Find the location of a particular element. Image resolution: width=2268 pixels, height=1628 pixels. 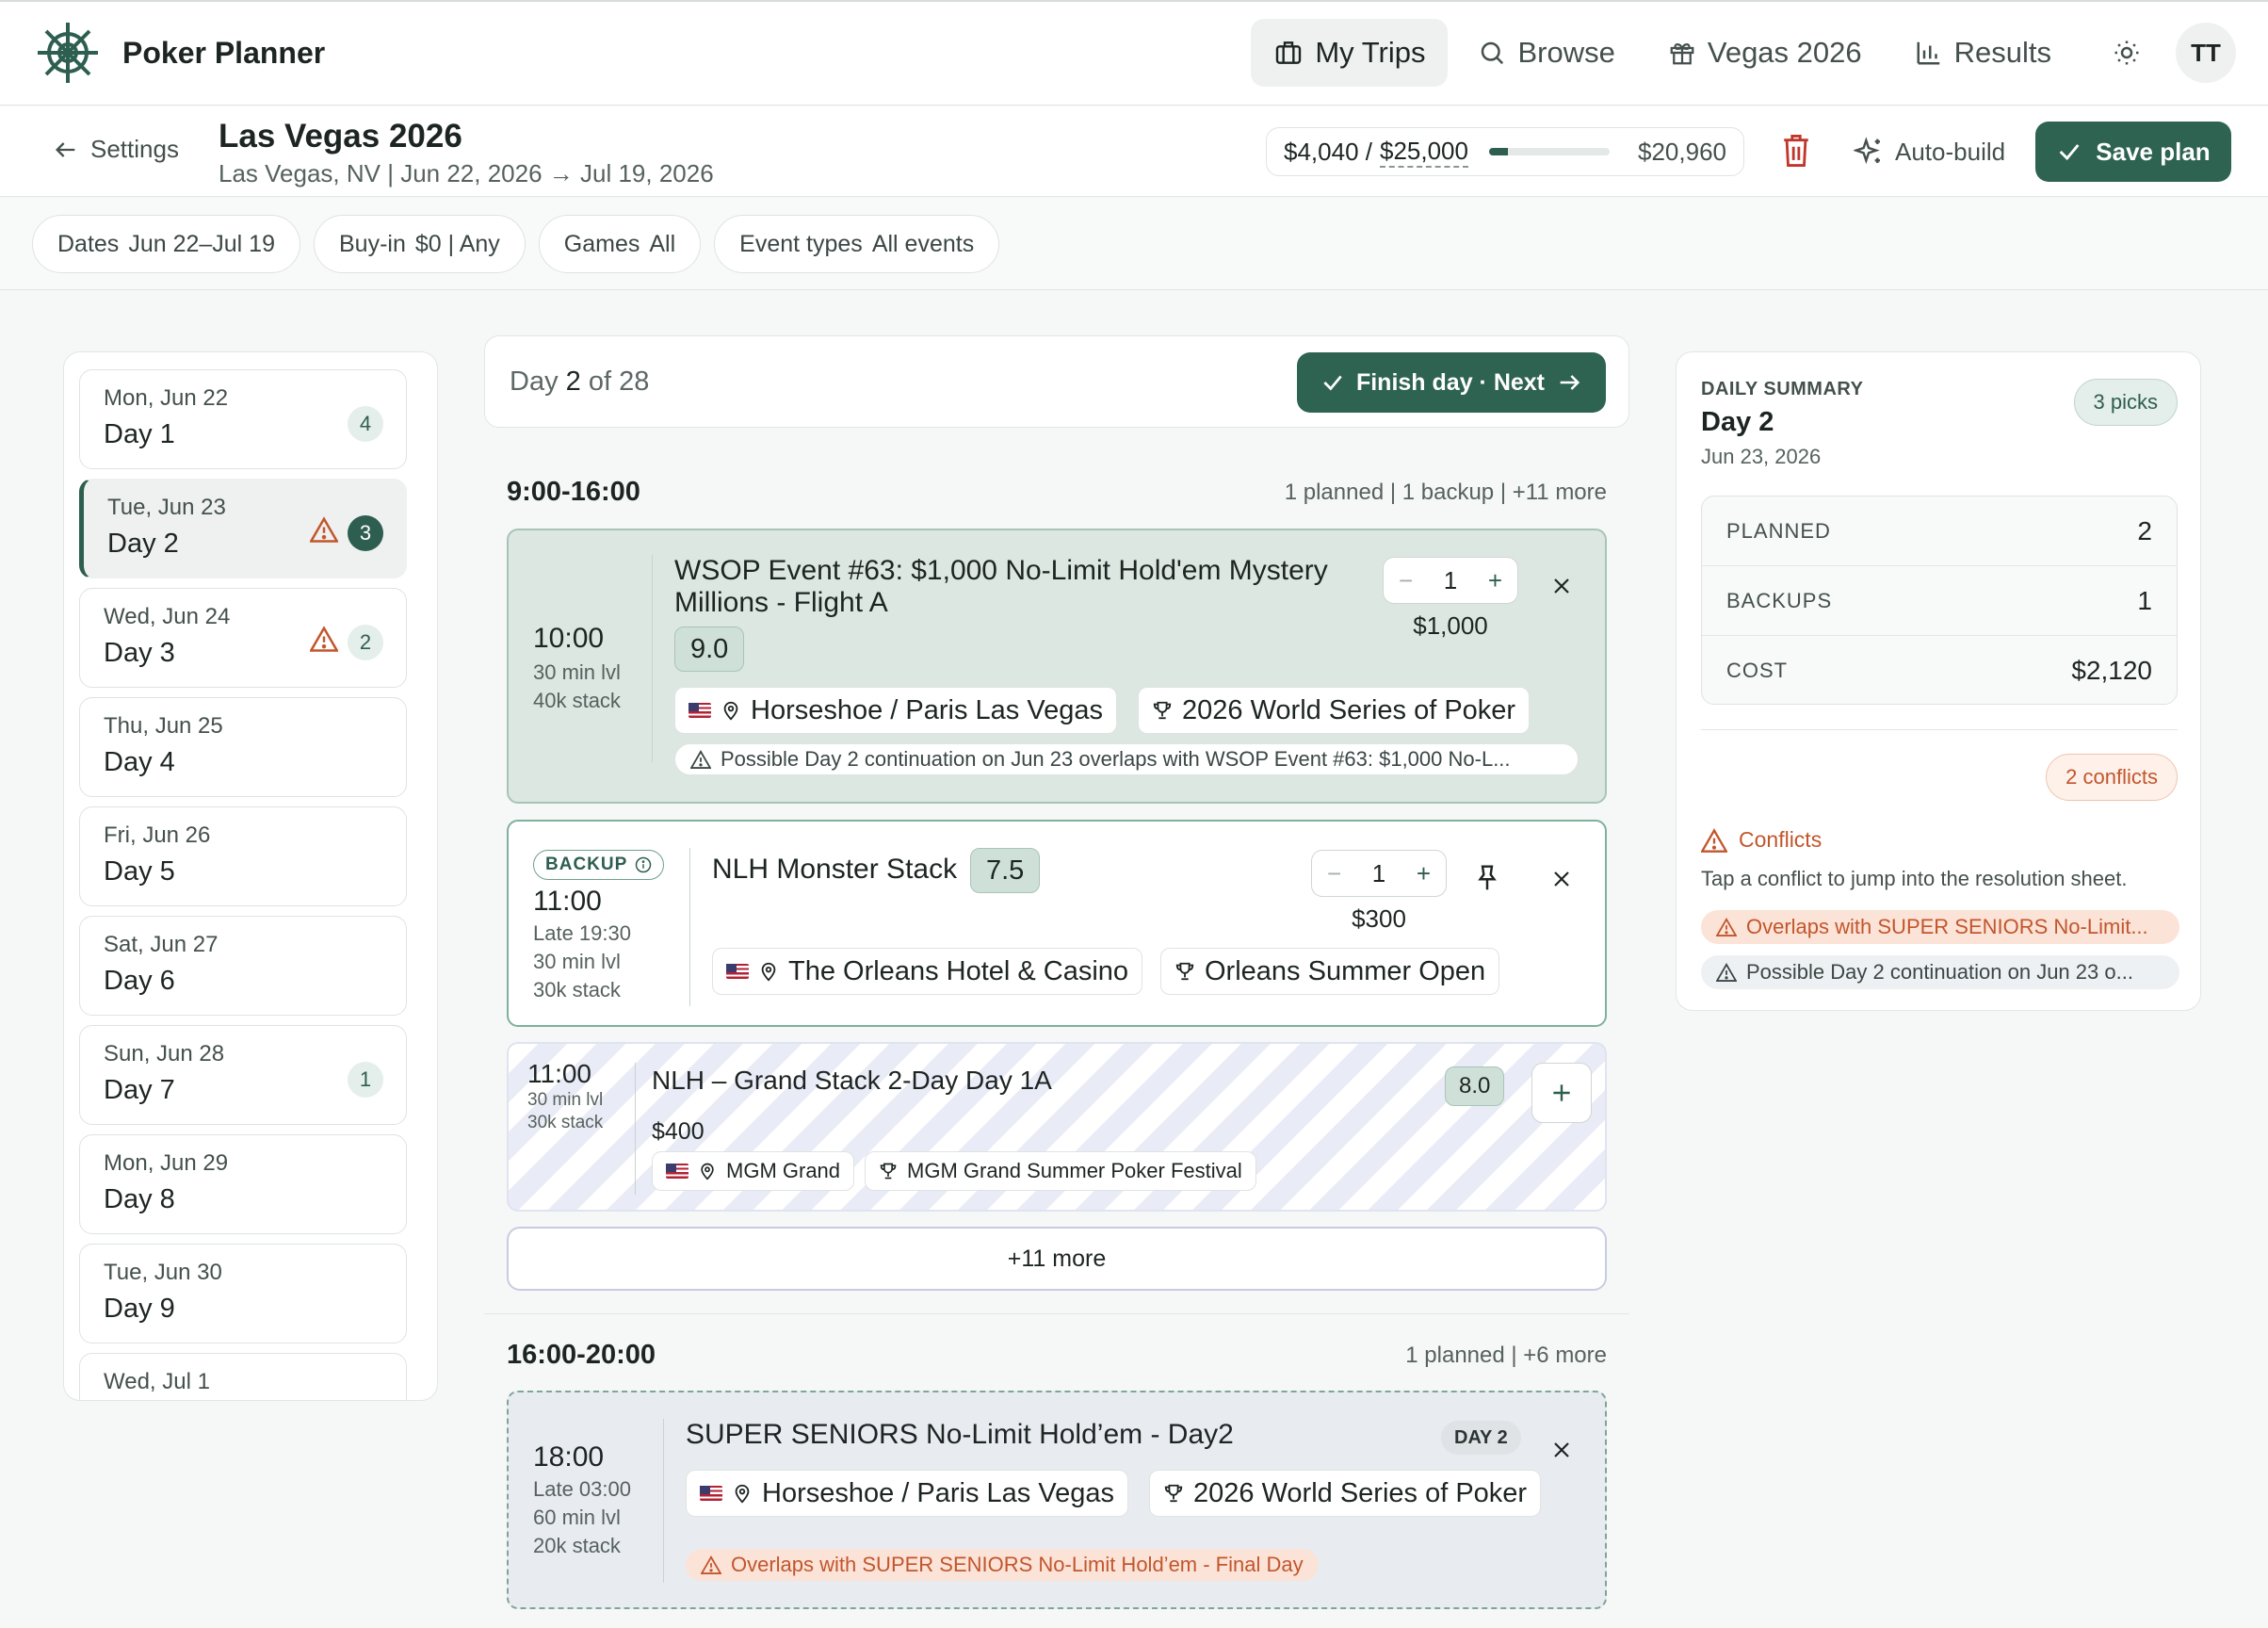

summary-label: DAILY SUMMARY is located at coordinates (1782, 389).